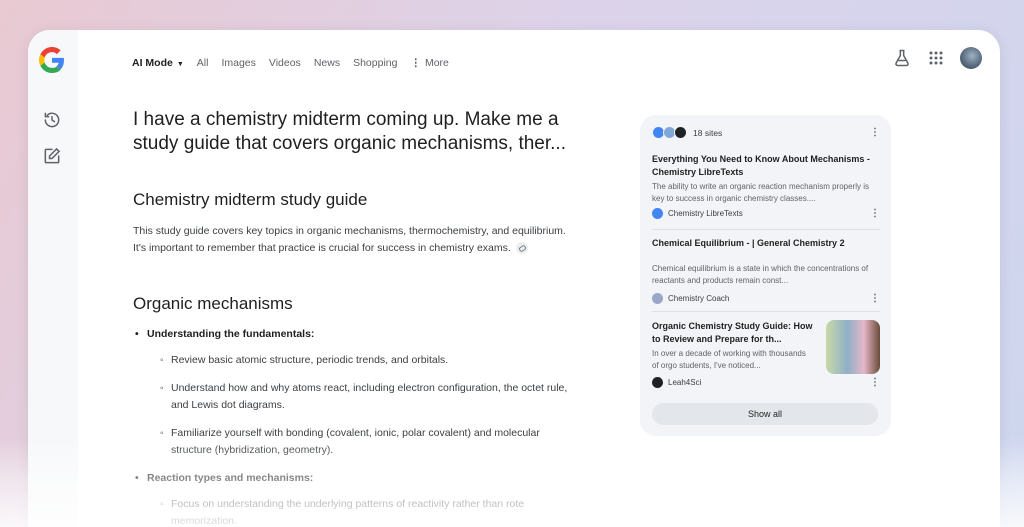 The image size is (1024, 527). I want to click on tab-news: News, so click(327, 63).